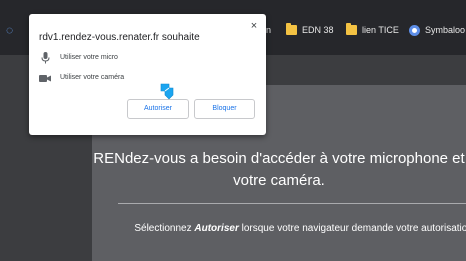 This screenshot has height=261, width=466. I want to click on bookmark-lien-tice: lien TICE, so click(372, 30).